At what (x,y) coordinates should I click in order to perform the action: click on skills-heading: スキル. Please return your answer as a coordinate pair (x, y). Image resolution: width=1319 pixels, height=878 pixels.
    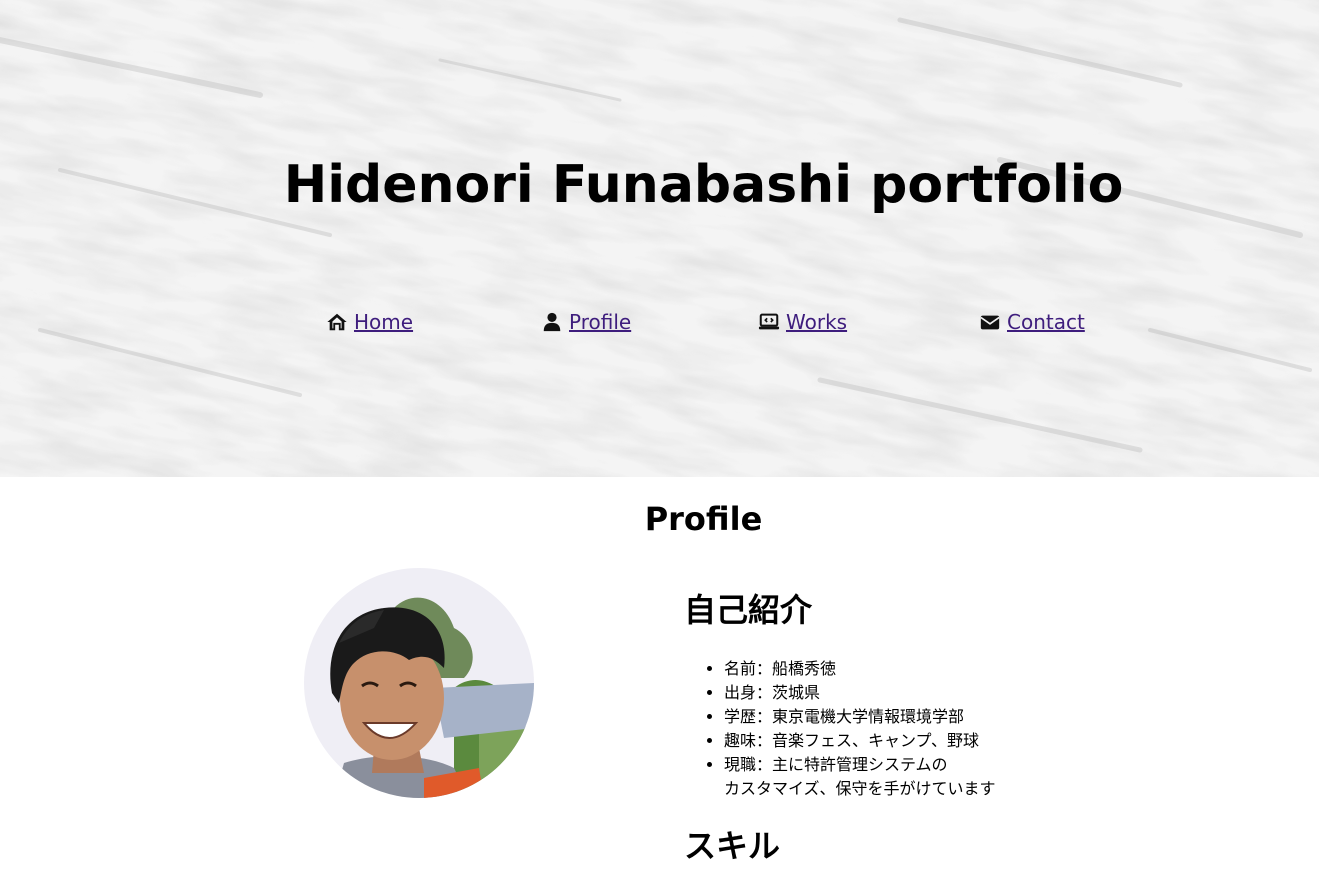
    Looking at the image, I should click on (732, 846).